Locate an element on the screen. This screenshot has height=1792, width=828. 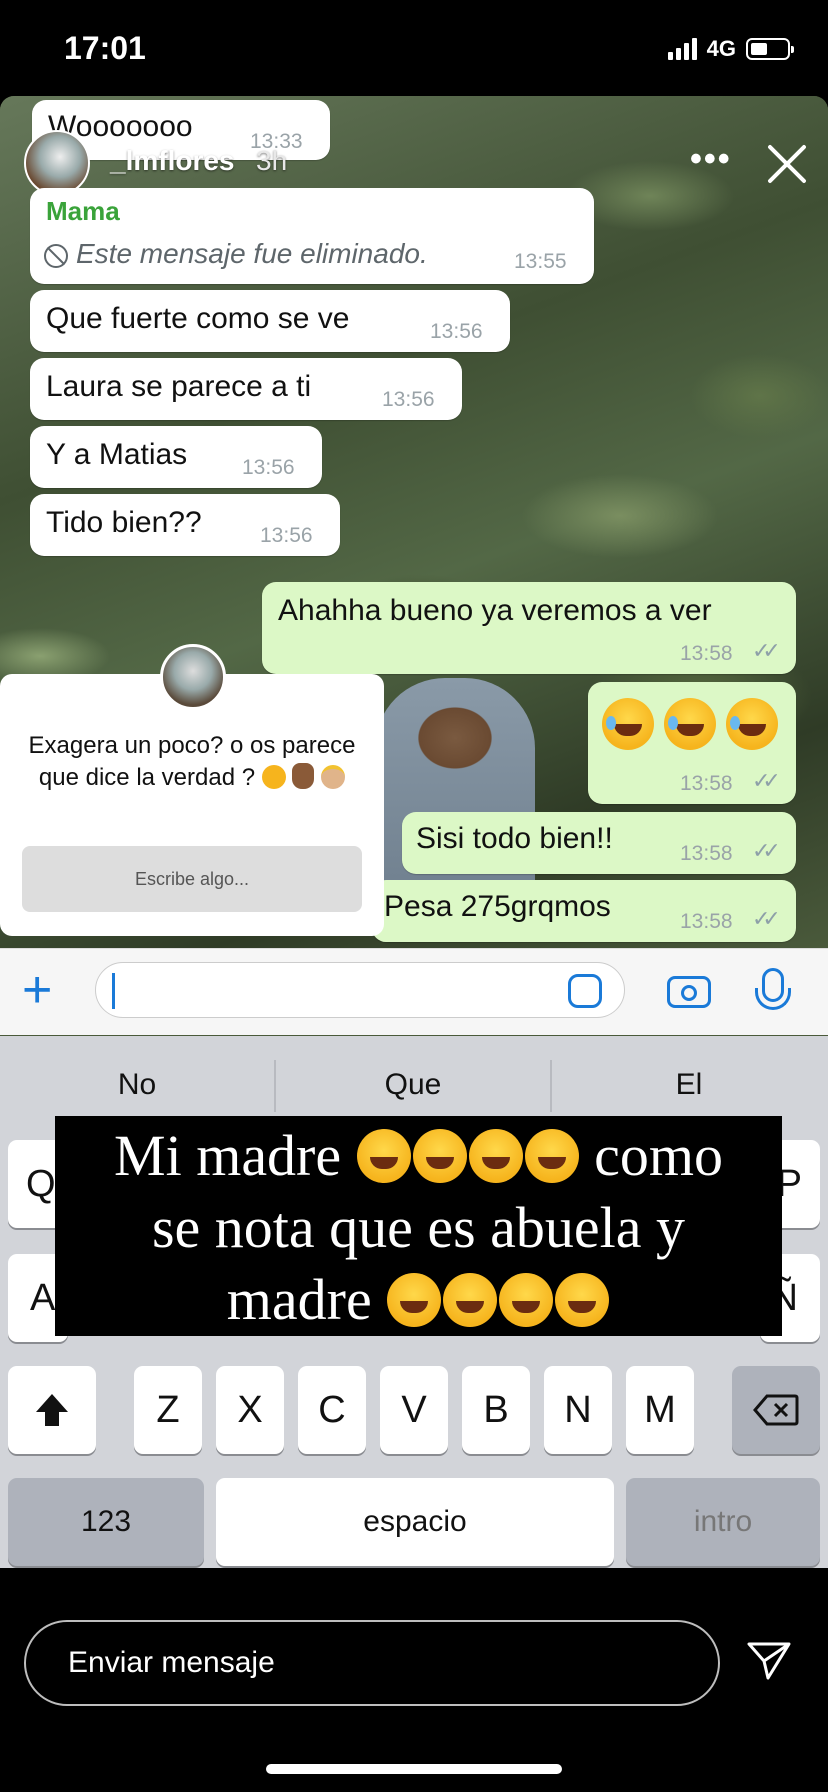
suggestion-3: El is located at coordinates (689, 1085).